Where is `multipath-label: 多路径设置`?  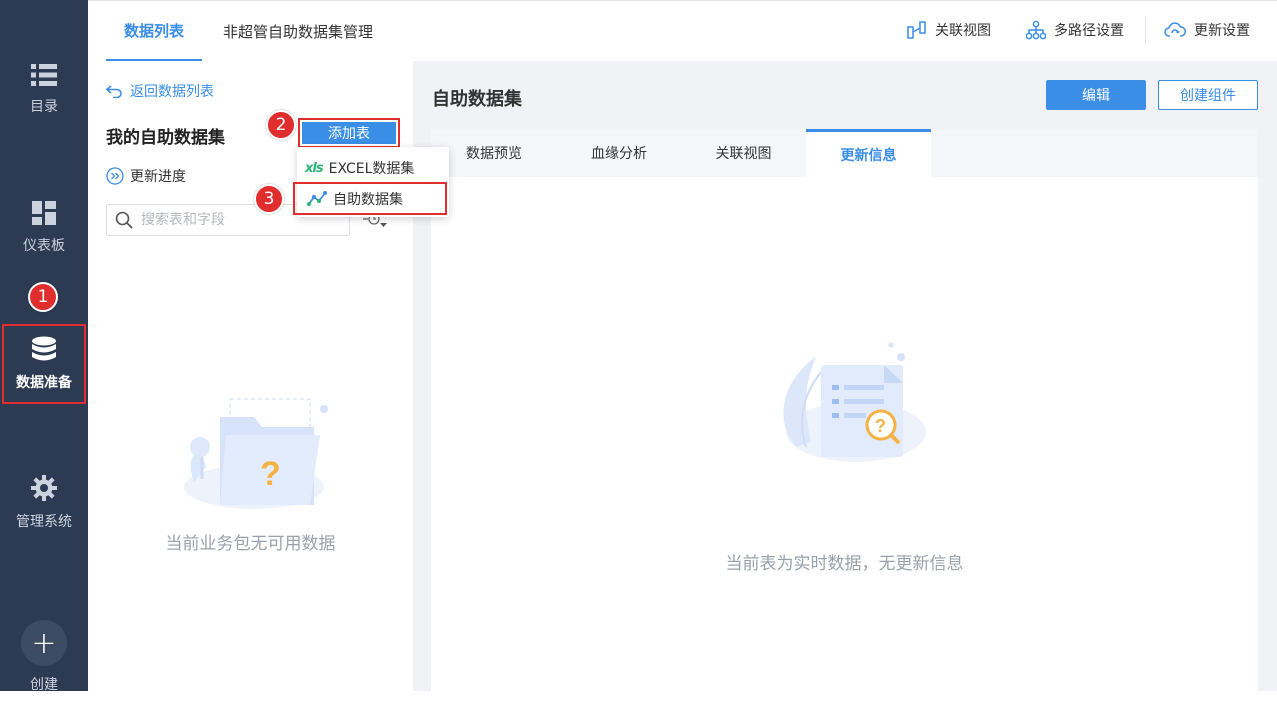 multipath-label: 多路径设置 is located at coordinates (1089, 31).